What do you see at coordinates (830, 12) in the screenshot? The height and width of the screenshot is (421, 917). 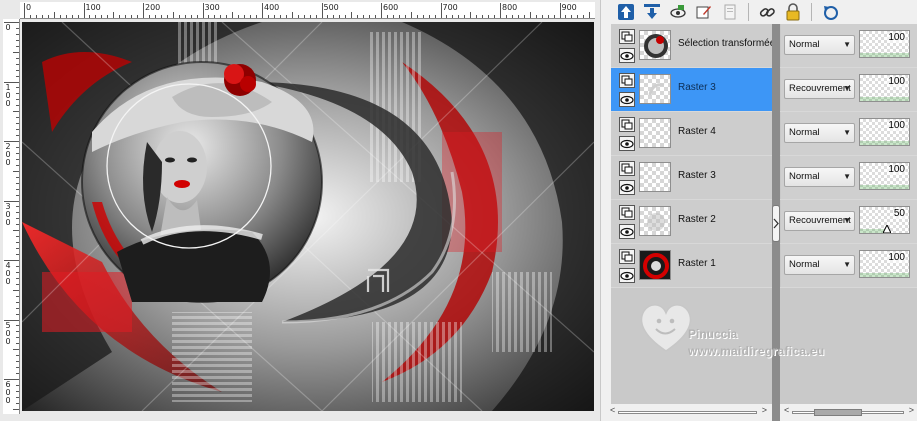 I see `refresh-icon` at bounding box center [830, 12].